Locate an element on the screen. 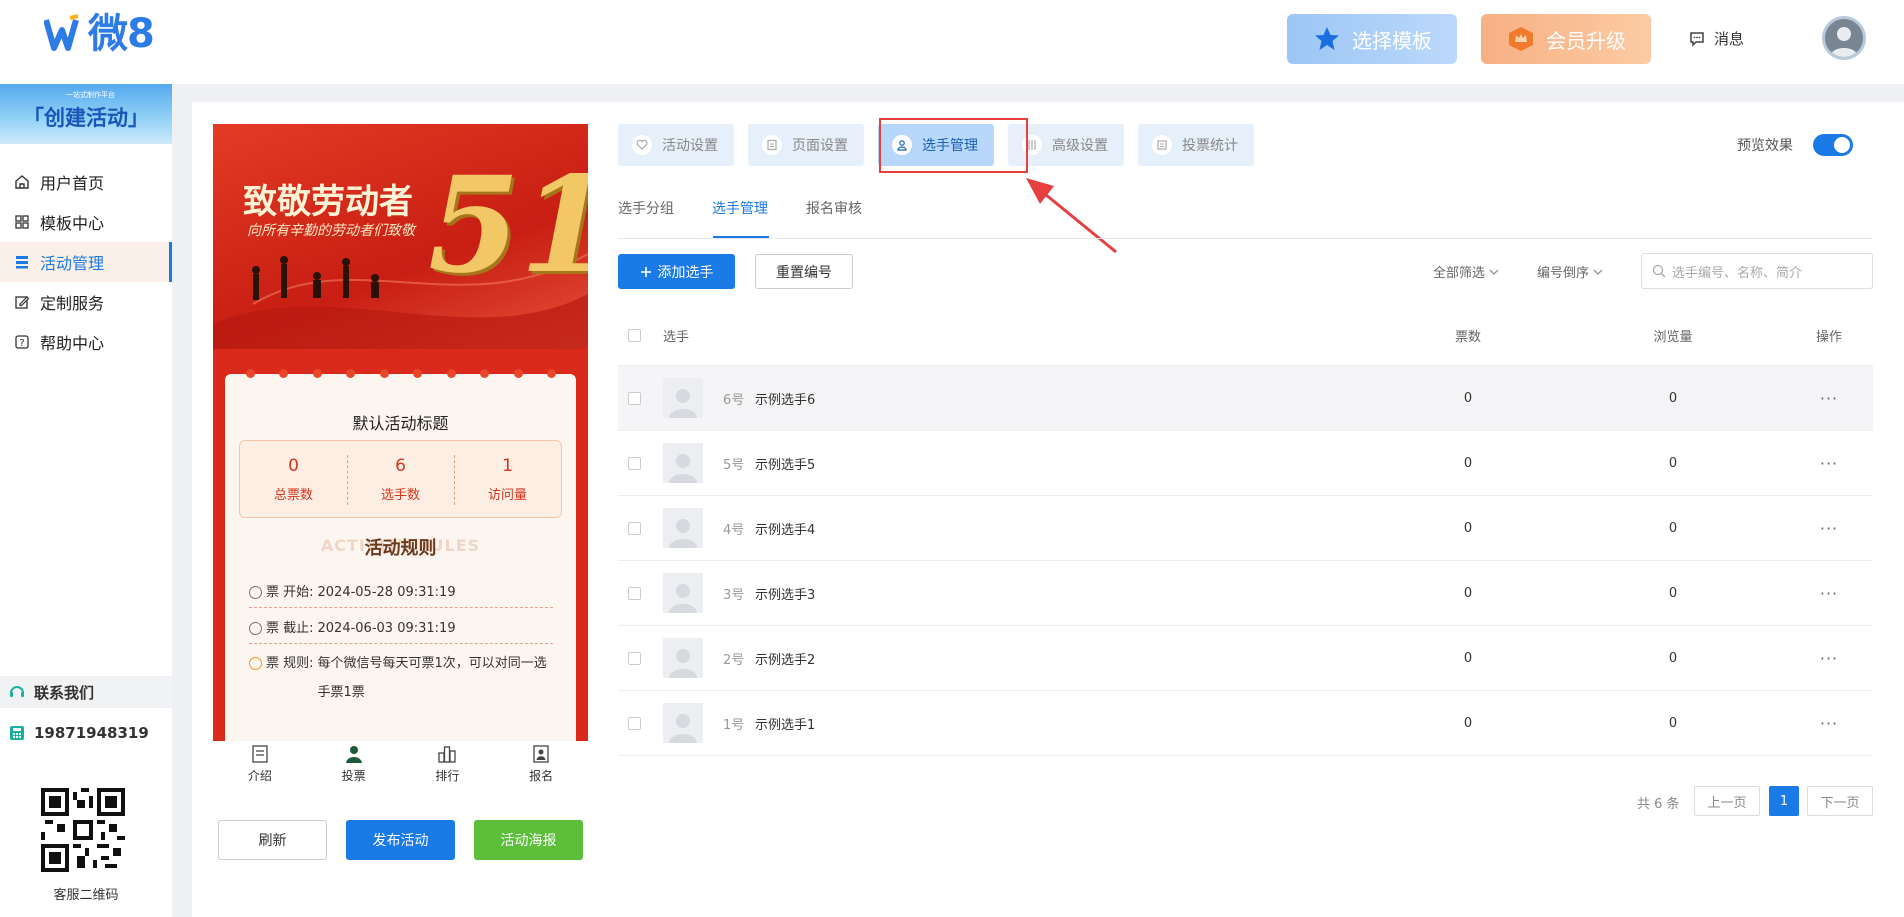 Image resolution: width=1904 pixels, height=917 pixels. prev-page-button: 上一页 is located at coordinates (1727, 801).